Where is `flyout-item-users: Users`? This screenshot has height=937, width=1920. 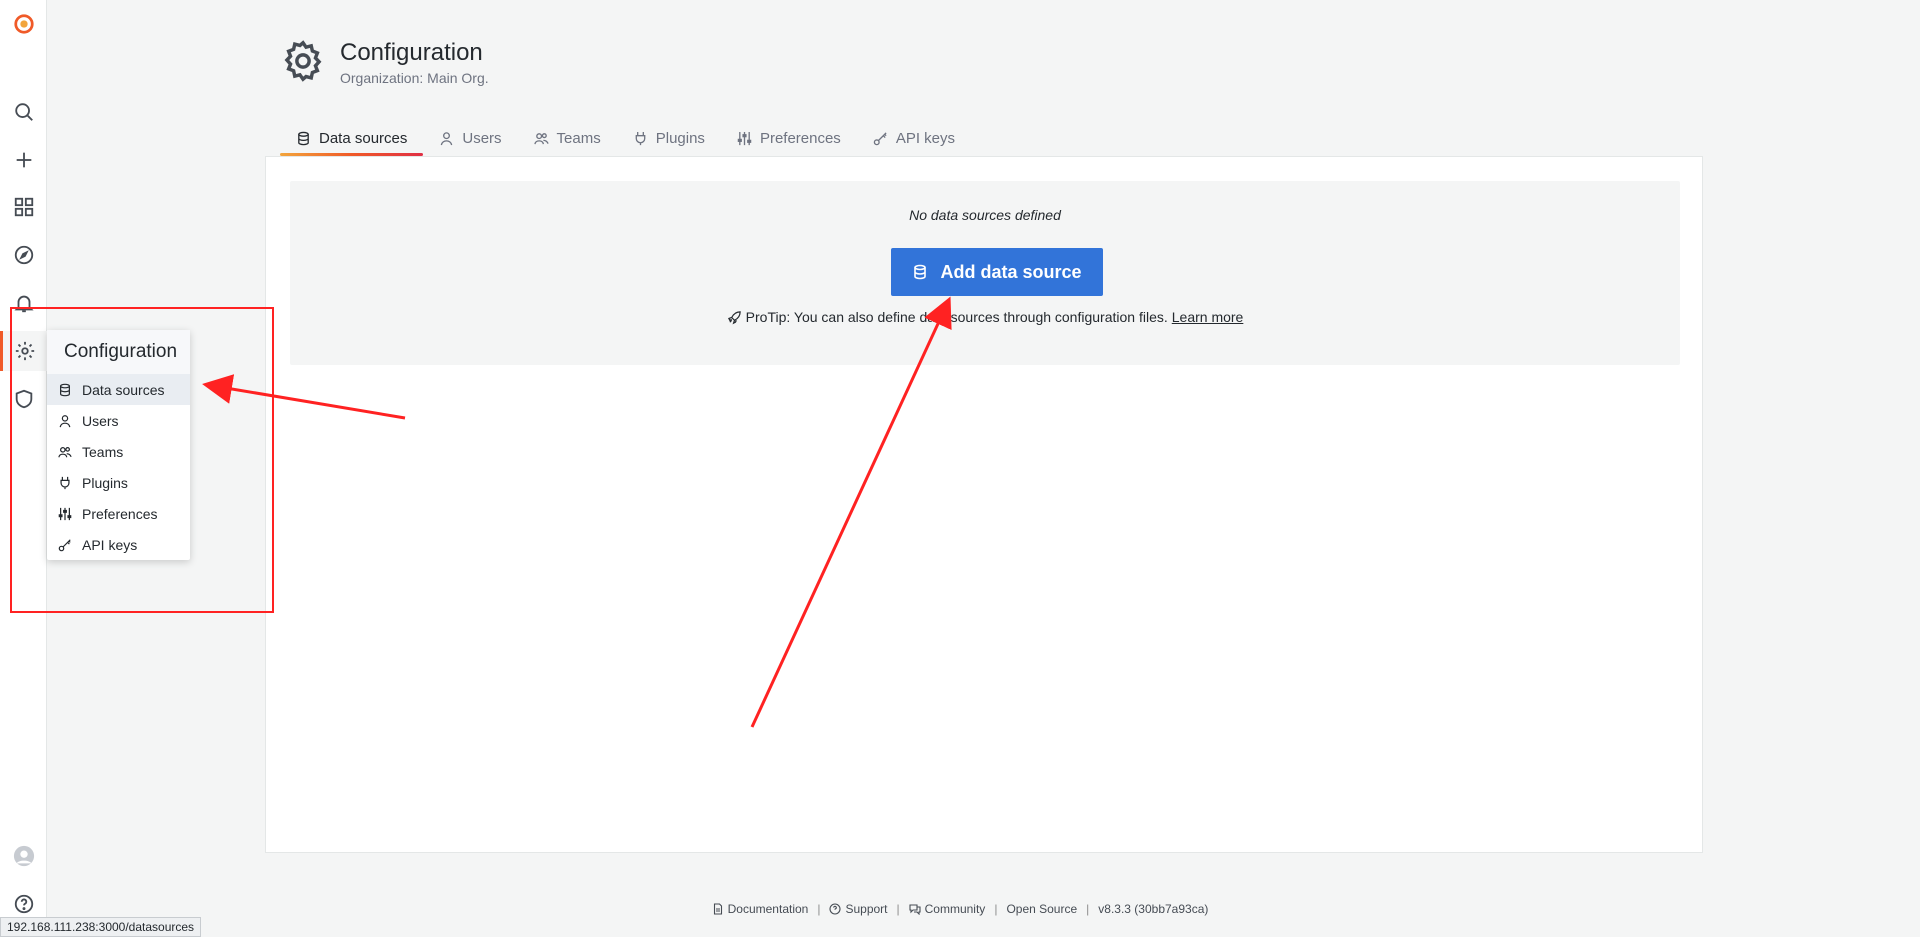
flyout-item-users: Users is located at coordinates (118, 420).